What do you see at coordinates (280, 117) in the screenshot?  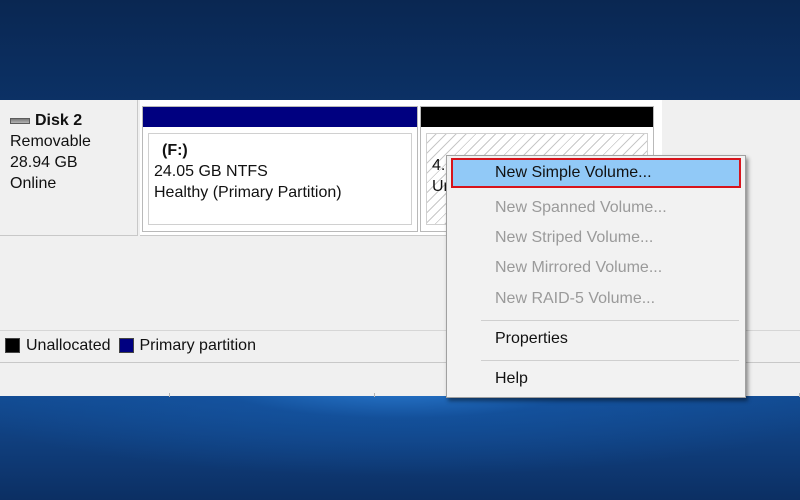 I see `primary-partition-bar` at bounding box center [280, 117].